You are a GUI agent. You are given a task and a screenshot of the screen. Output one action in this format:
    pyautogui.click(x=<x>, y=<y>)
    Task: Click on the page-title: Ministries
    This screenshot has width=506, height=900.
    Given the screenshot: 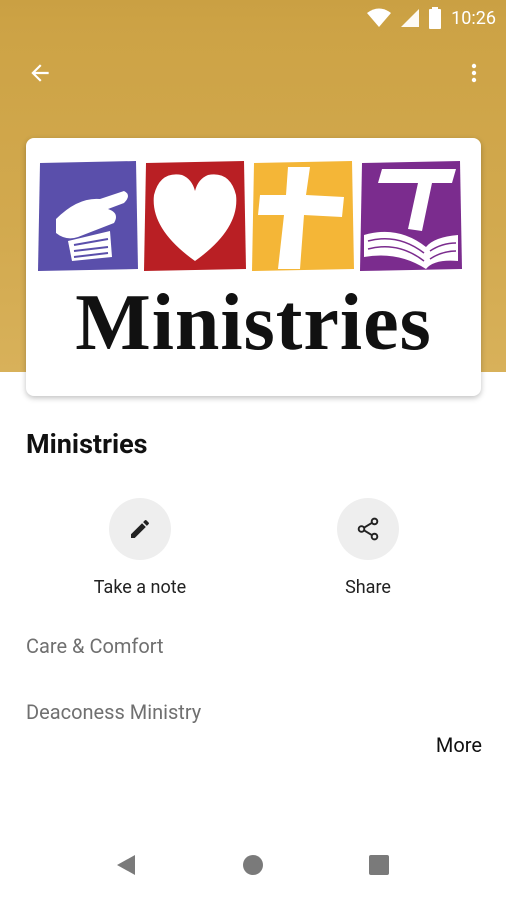 What is the action you would take?
    pyautogui.click(x=87, y=444)
    